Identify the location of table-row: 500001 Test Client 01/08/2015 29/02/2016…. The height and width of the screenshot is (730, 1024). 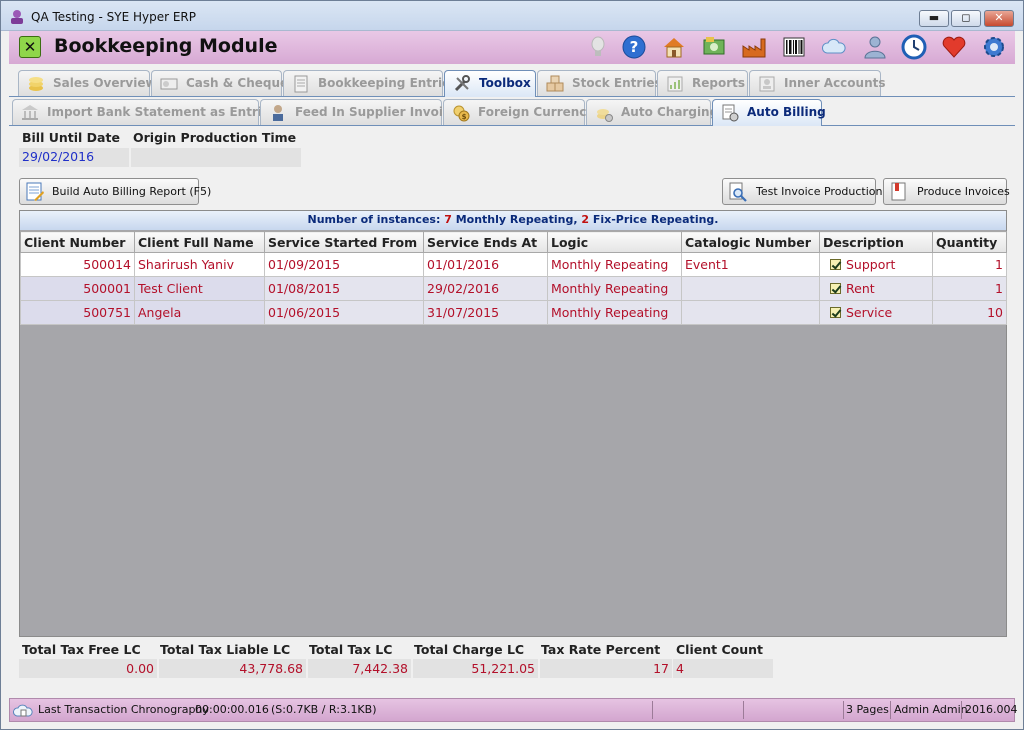
(513, 288).